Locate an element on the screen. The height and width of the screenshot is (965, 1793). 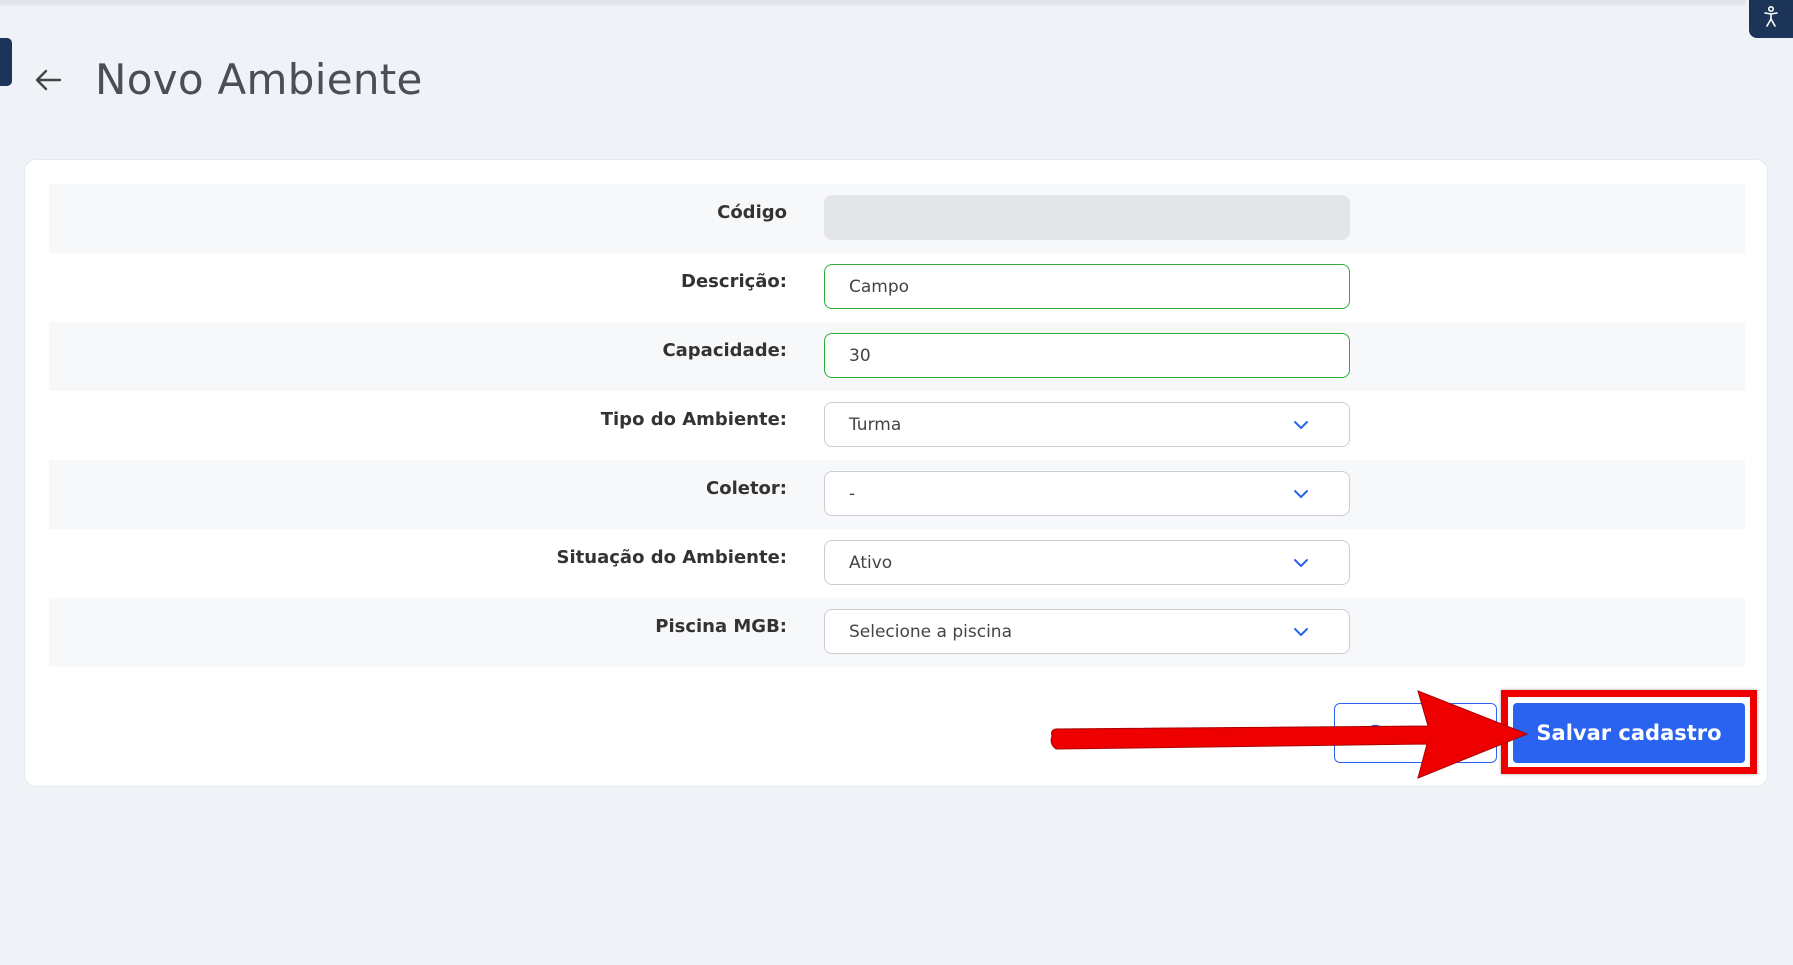
accessibility-icon is located at coordinates (1771, 18).